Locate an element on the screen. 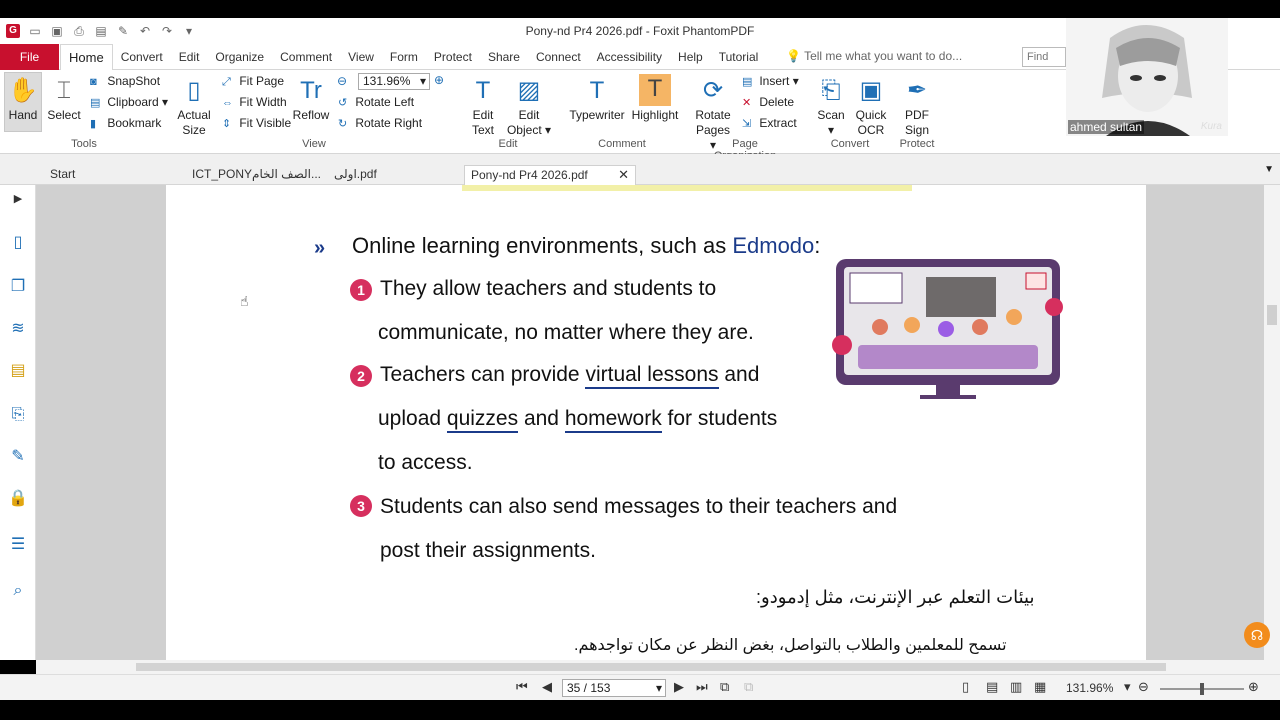  close-icon: ✕ is located at coordinates (623, 175).